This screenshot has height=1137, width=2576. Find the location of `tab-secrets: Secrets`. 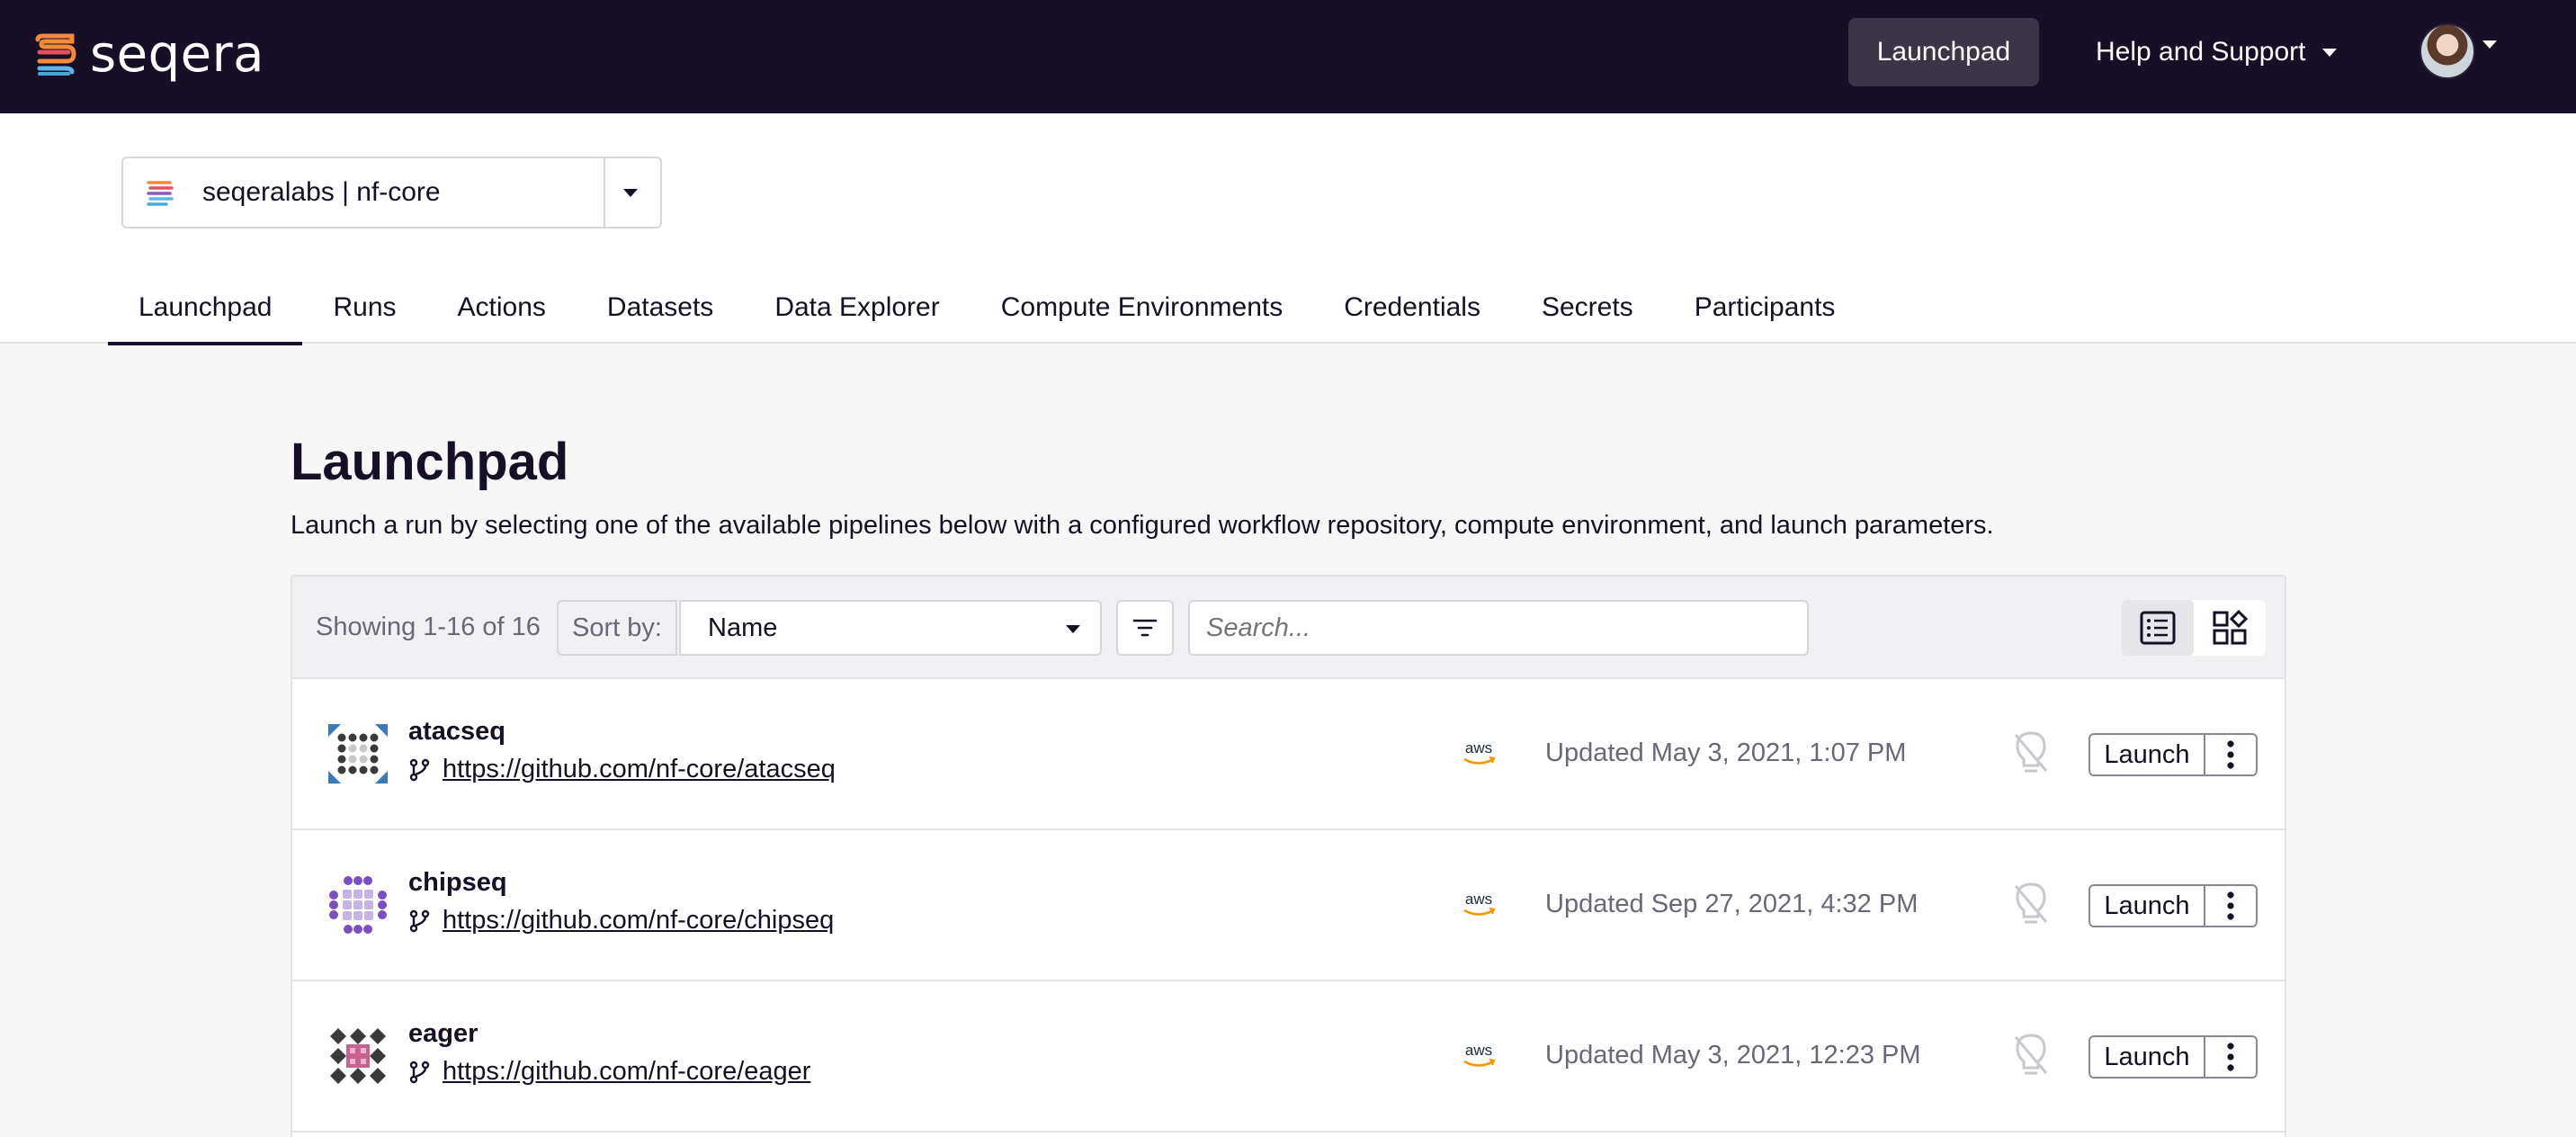

tab-secrets: Secrets is located at coordinates (1587, 308).